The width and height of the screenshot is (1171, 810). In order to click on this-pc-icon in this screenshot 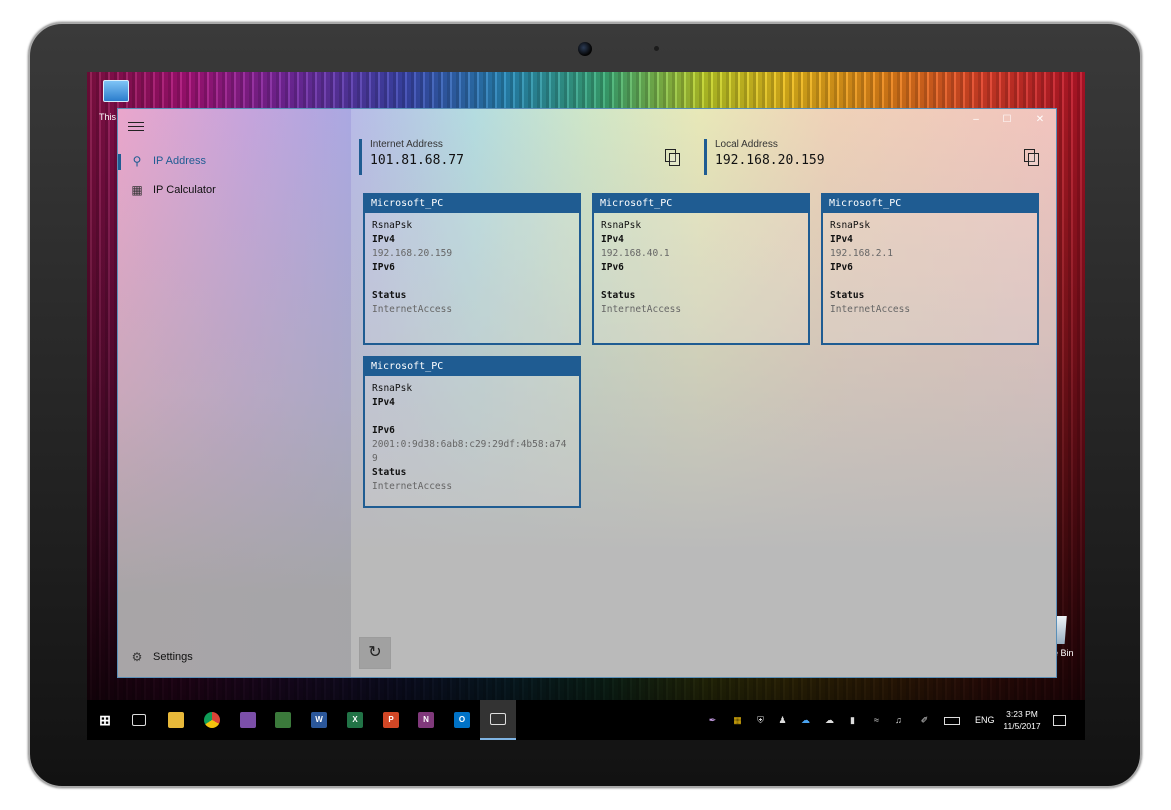, I will do `click(116, 91)`.